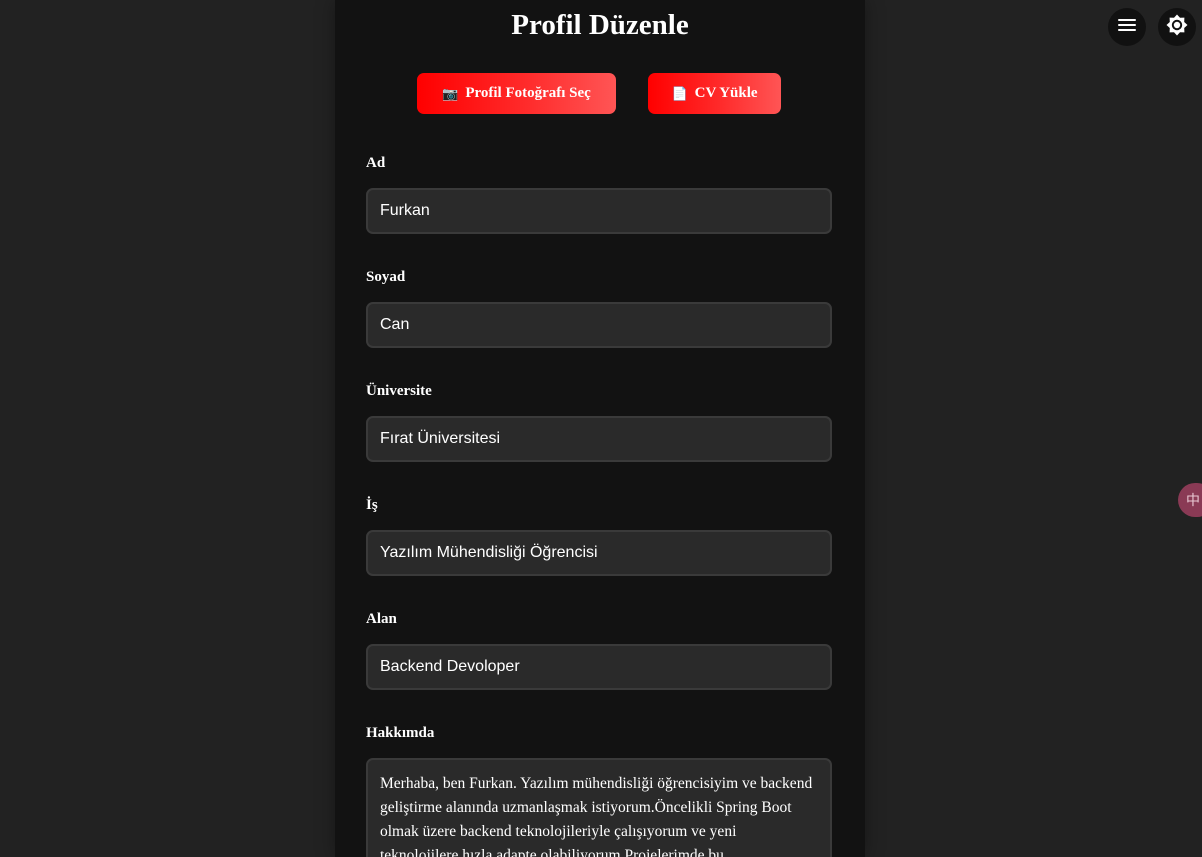 This screenshot has width=1202, height=857. I want to click on theme-toggle-button, so click(1177, 27).